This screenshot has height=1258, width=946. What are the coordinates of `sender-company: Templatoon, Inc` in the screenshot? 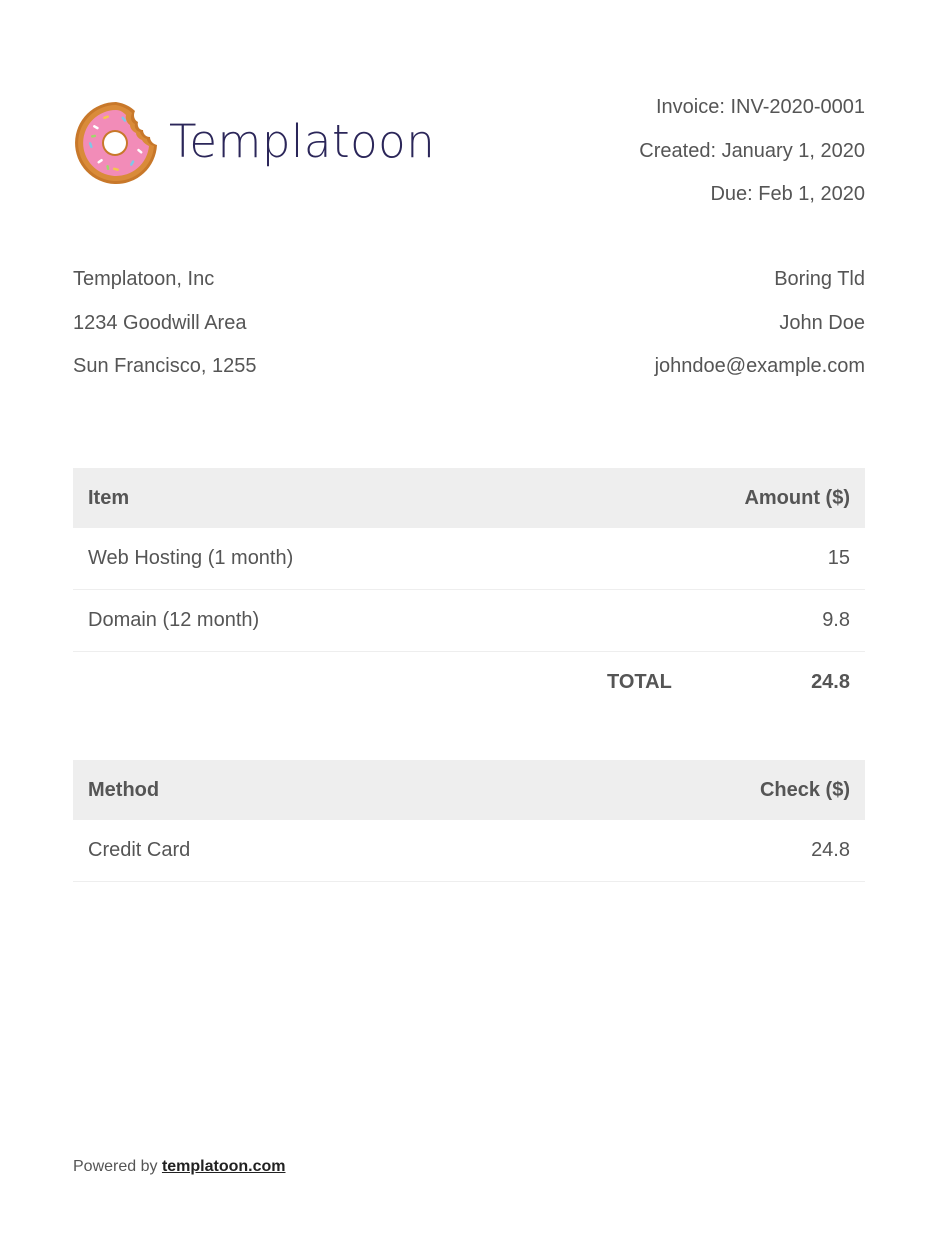 It's located at (144, 279).